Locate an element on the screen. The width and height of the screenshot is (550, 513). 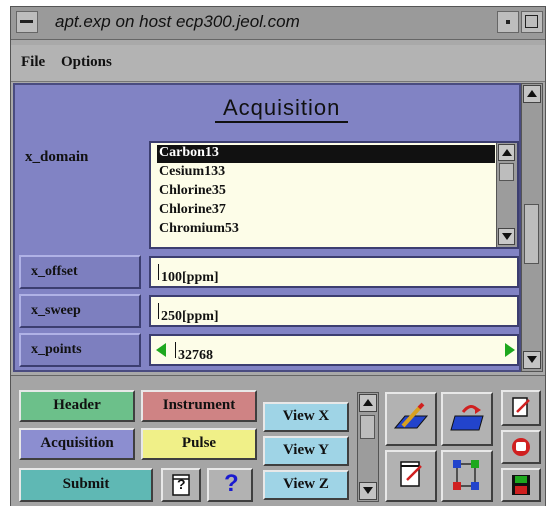
save-disk-icon is located at coordinates (521, 485).